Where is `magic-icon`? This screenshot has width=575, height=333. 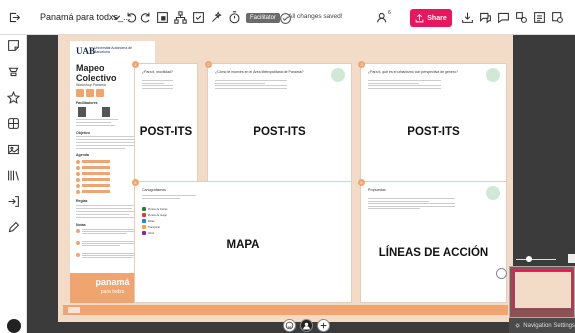
magic-icon is located at coordinates (216, 17).